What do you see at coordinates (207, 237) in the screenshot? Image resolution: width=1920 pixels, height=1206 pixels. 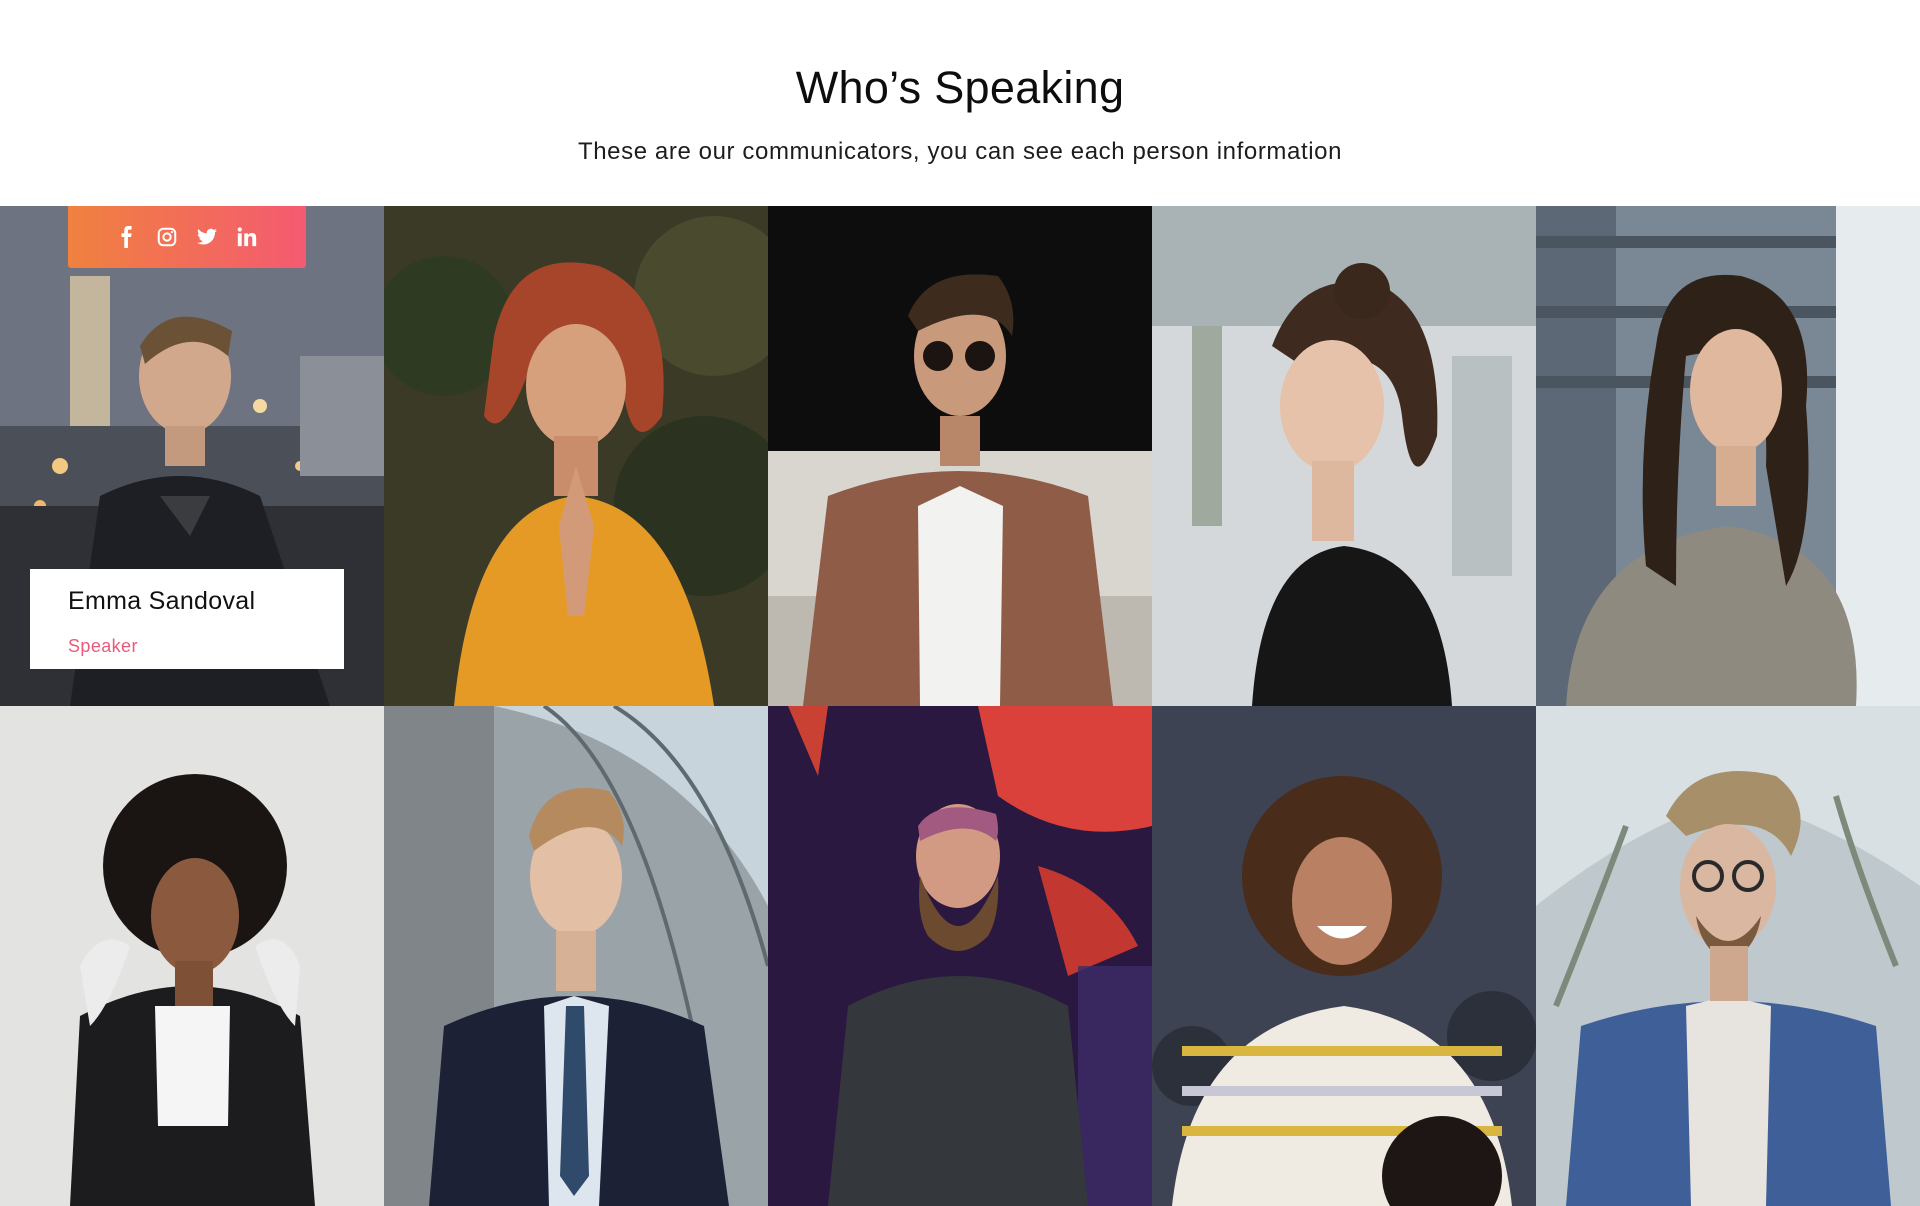 I see `twitter-icon` at bounding box center [207, 237].